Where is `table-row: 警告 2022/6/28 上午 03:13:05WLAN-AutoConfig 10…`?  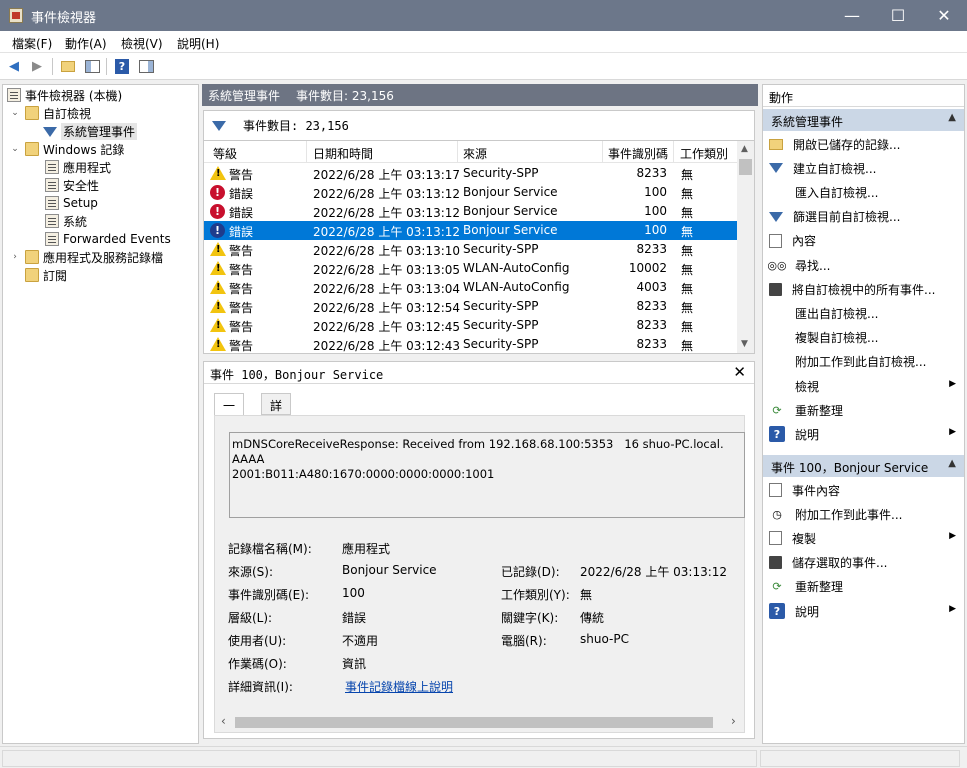 table-row: 警告 2022/6/28 上午 03:13:05WLAN-AutoConfig 10… is located at coordinates (470, 268).